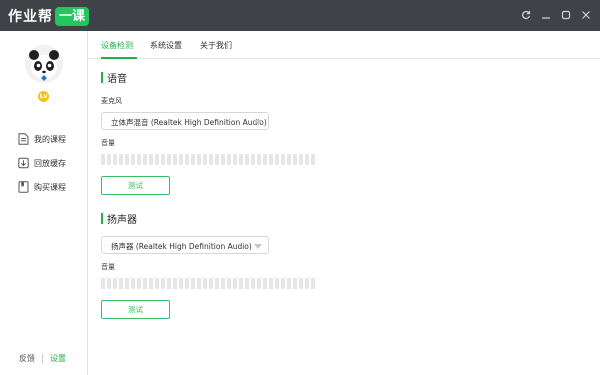 The height and width of the screenshot is (375, 600). What do you see at coordinates (135, 185) in the screenshot?
I see `mic-test-button: 测试` at bounding box center [135, 185].